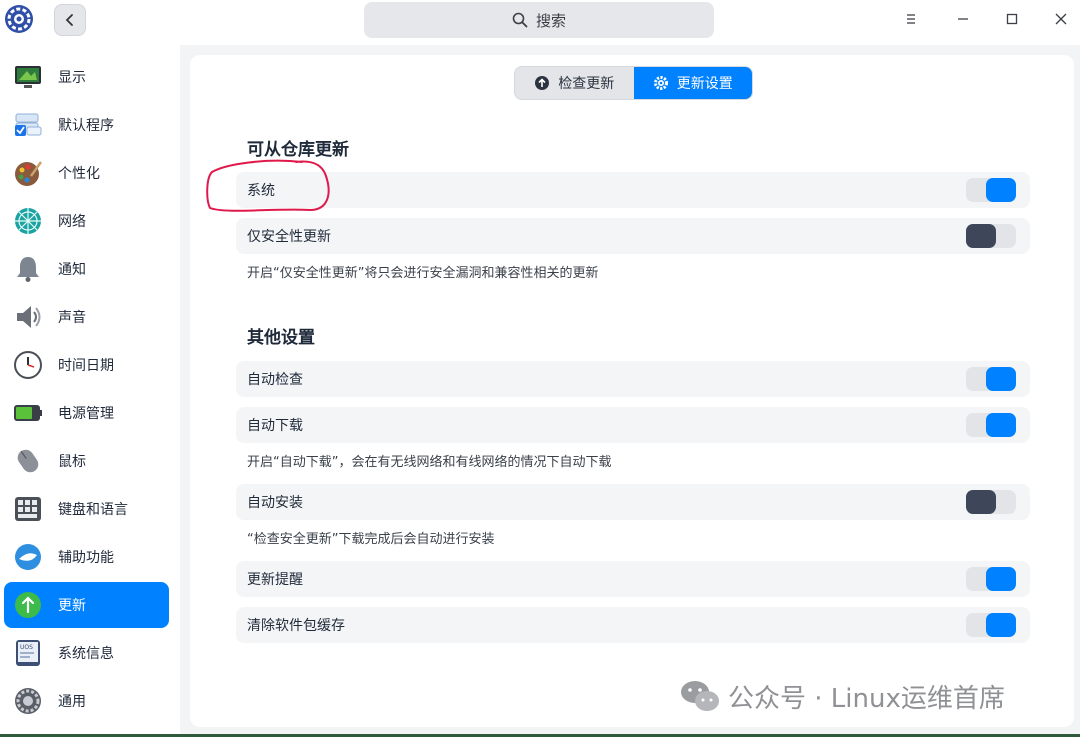 Image resolution: width=1080 pixels, height=737 pixels. I want to click on close-button, so click(1061, 19).